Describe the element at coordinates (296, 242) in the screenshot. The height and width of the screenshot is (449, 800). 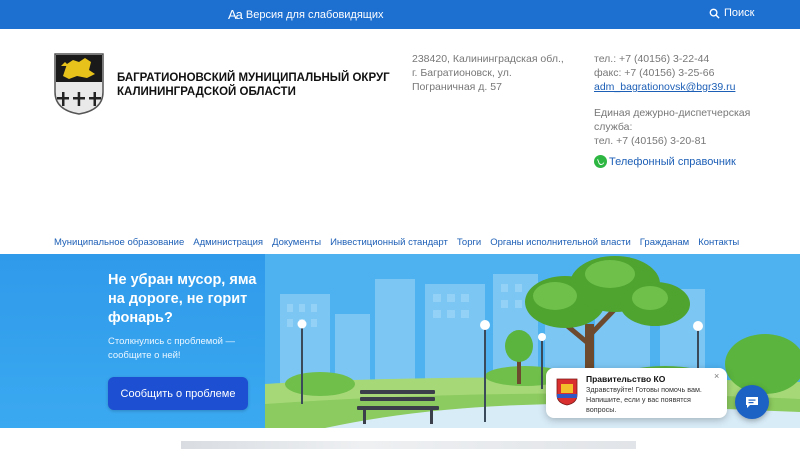
I see `nav-item-documents: Документы` at that location.